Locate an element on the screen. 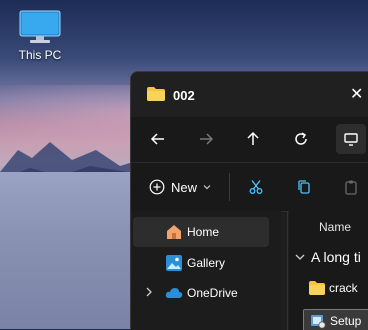 The width and height of the screenshot is (368, 330). arrow-left-icon is located at coordinates (157, 139).